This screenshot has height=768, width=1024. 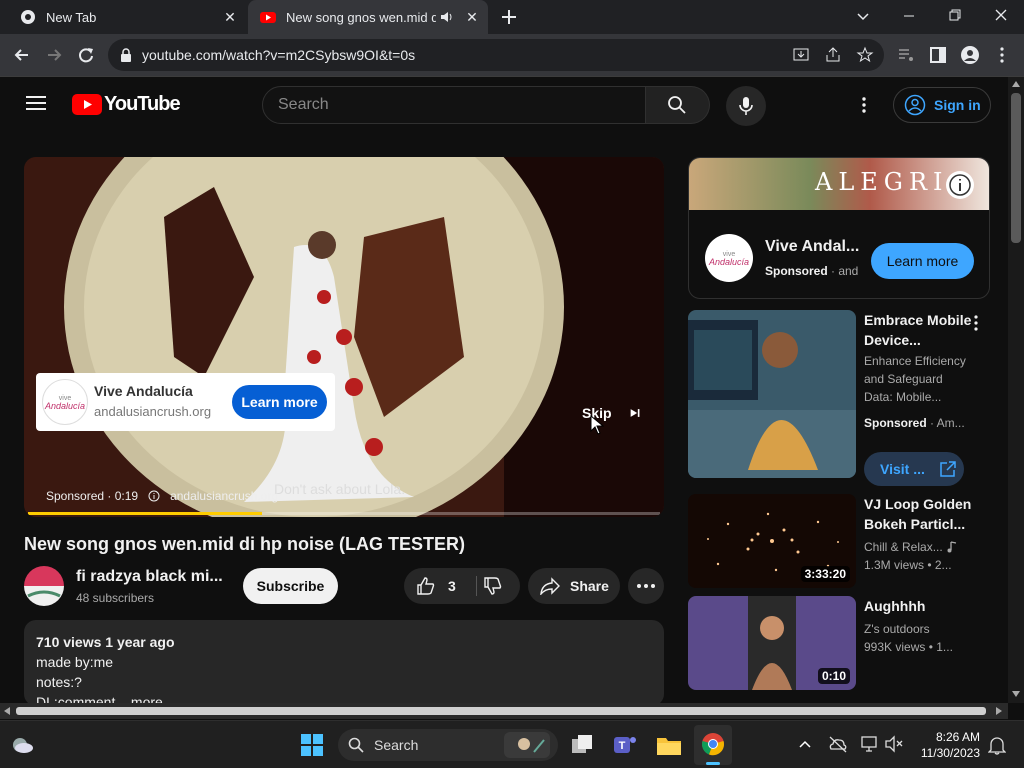 What do you see at coordinates (894, 744) in the screenshot?
I see `volume-muted-icon` at bounding box center [894, 744].